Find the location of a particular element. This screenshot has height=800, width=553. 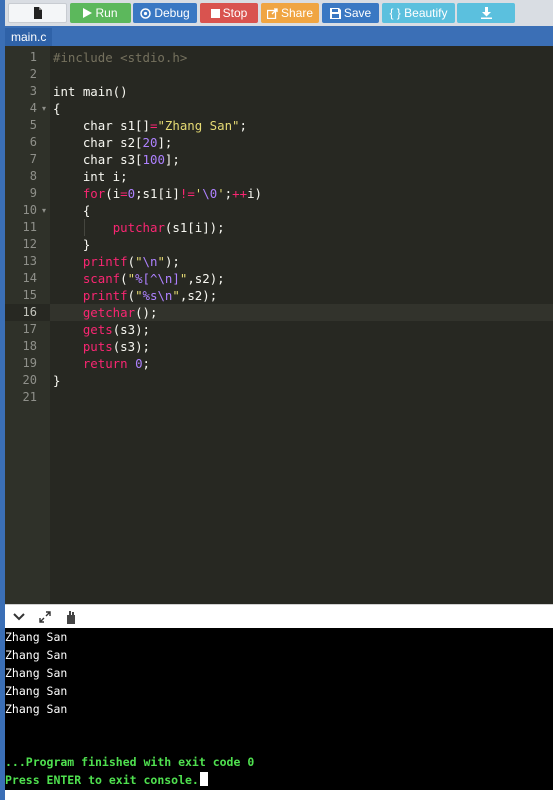

line-number: 17 is located at coordinates (29, 329).